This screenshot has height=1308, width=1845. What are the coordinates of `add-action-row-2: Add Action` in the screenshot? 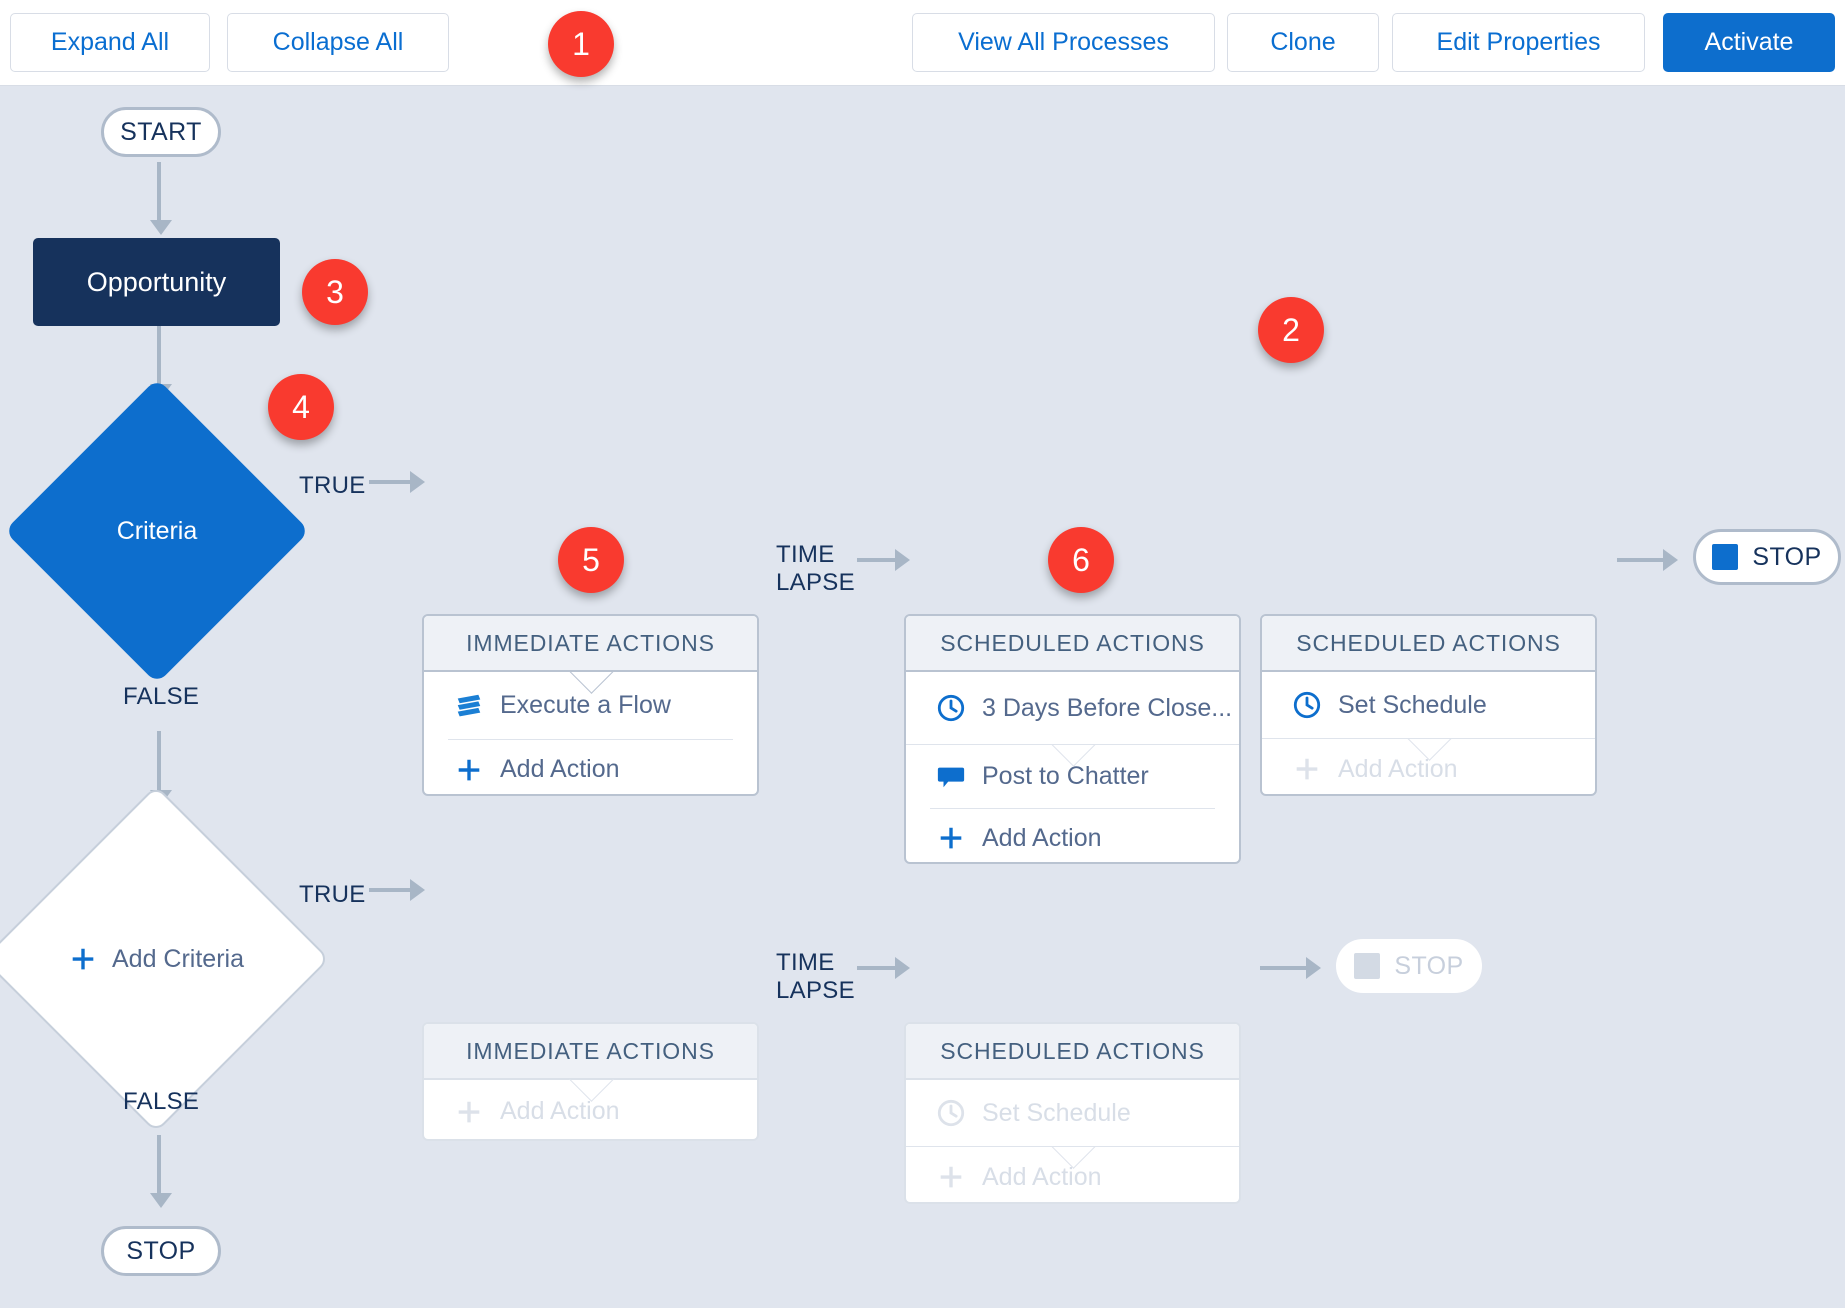 It's located at (1072, 835).